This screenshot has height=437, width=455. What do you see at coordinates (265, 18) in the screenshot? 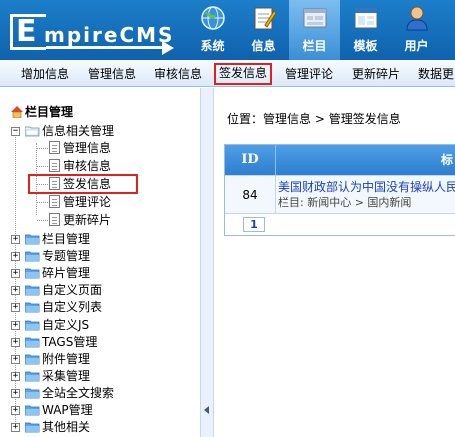
I see `notepad-icon` at bounding box center [265, 18].